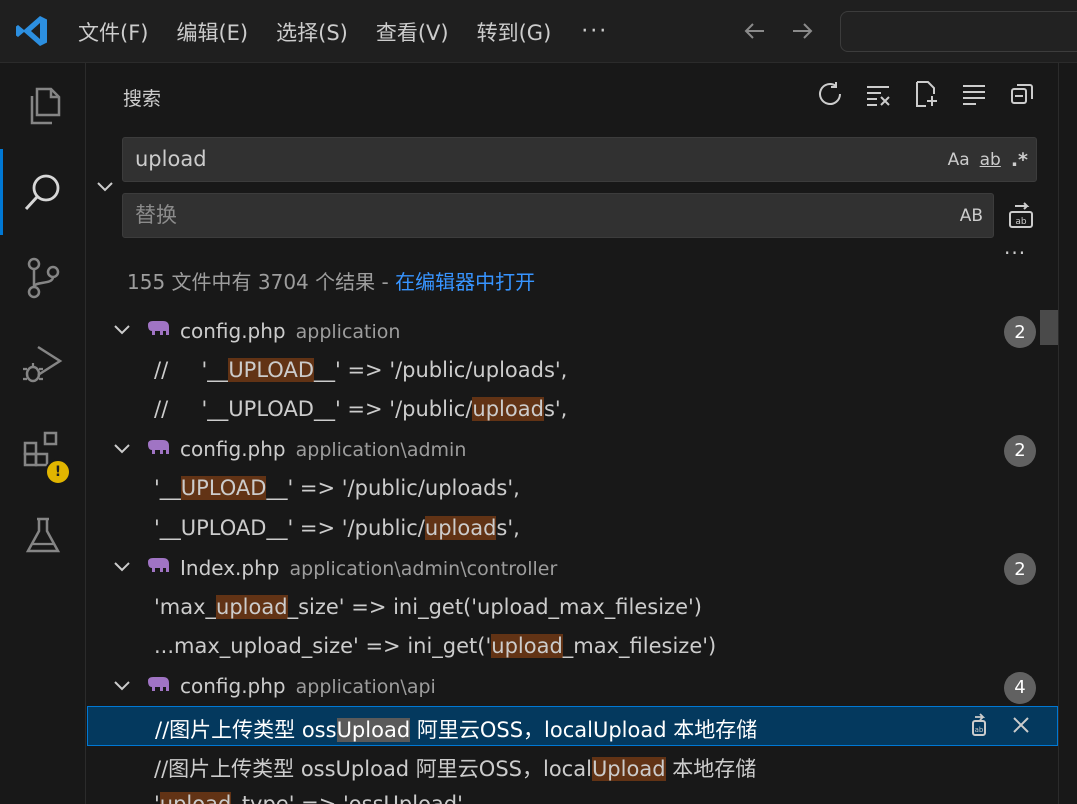 The height and width of the screenshot is (804, 1077). What do you see at coordinates (113, 31) in the screenshot?
I see `menu-file: 文件(F)` at bounding box center [113, 31].